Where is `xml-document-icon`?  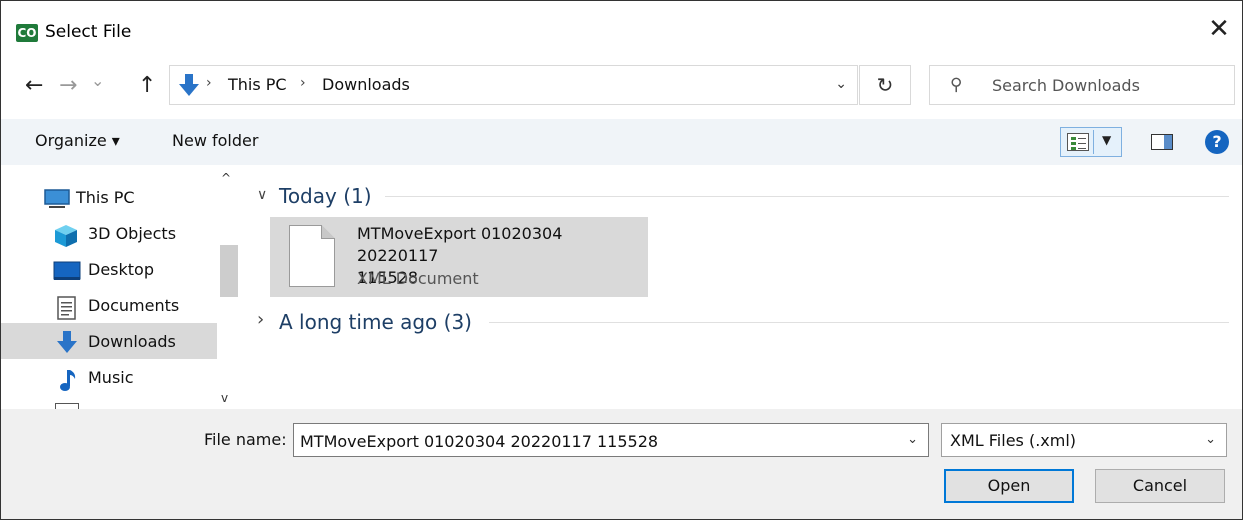
xml-document-icon is located at coordinates (312, 256).